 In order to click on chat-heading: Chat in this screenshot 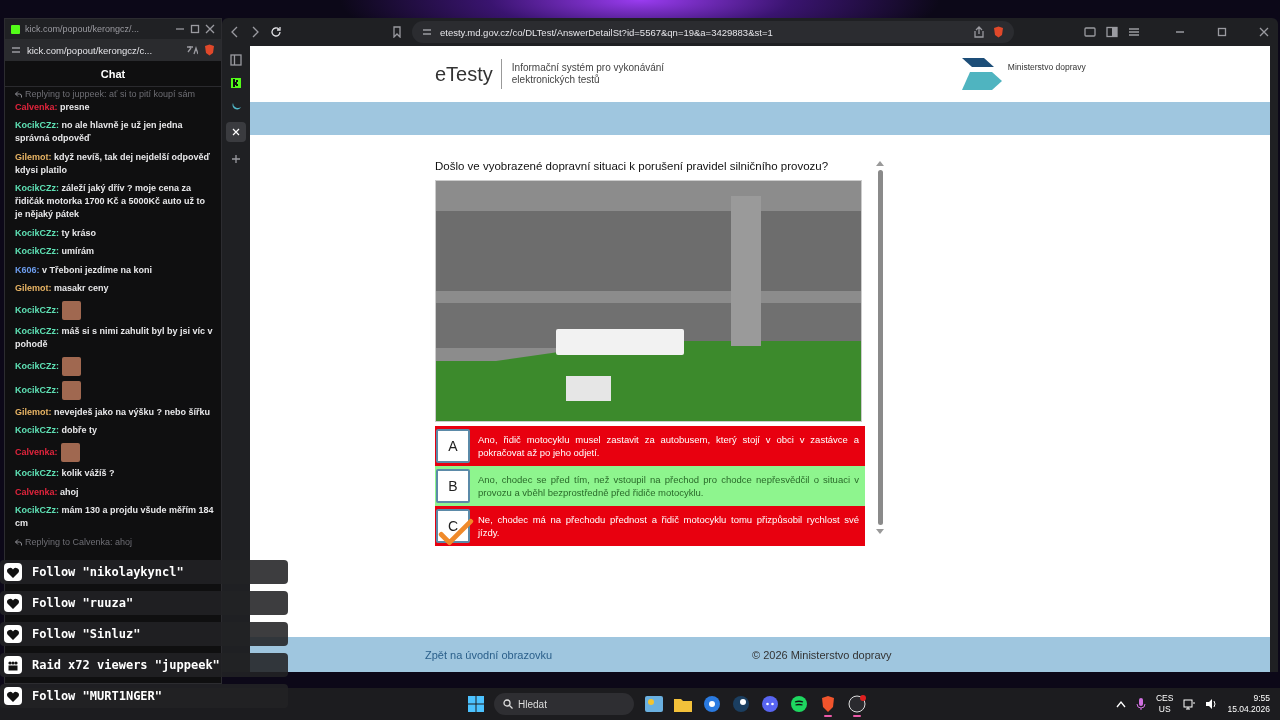, I will do `click(113, 73)`.